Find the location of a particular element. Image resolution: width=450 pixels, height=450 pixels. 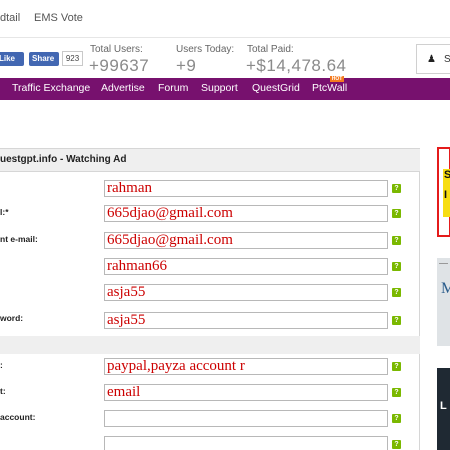

payment-method-input: paypal,payza account r is located at coordinates (246, 366).